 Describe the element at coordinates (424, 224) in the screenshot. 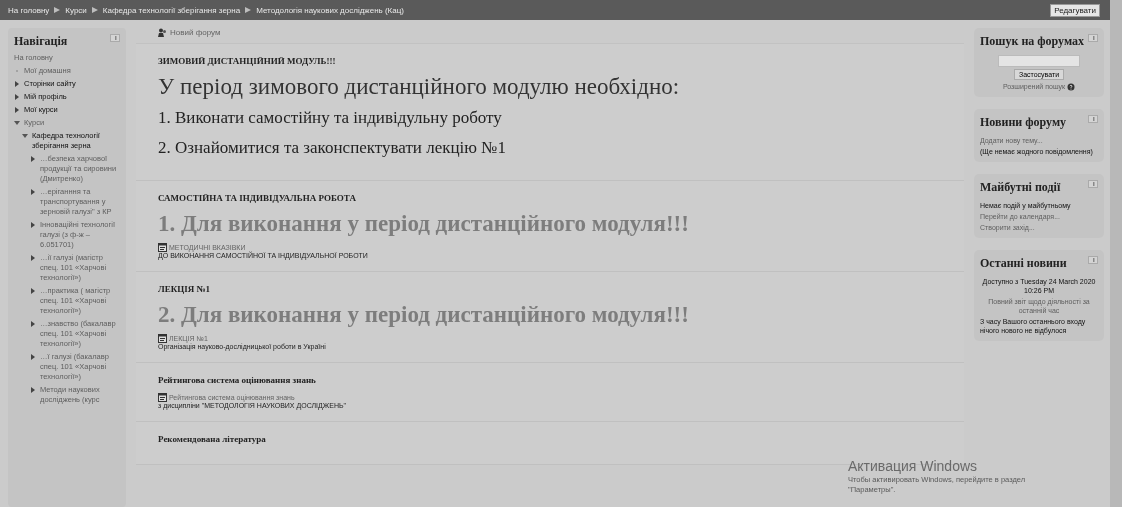

I see `banner-text: 1. Для виконання у період дистанційного модуля!!!` at that location.